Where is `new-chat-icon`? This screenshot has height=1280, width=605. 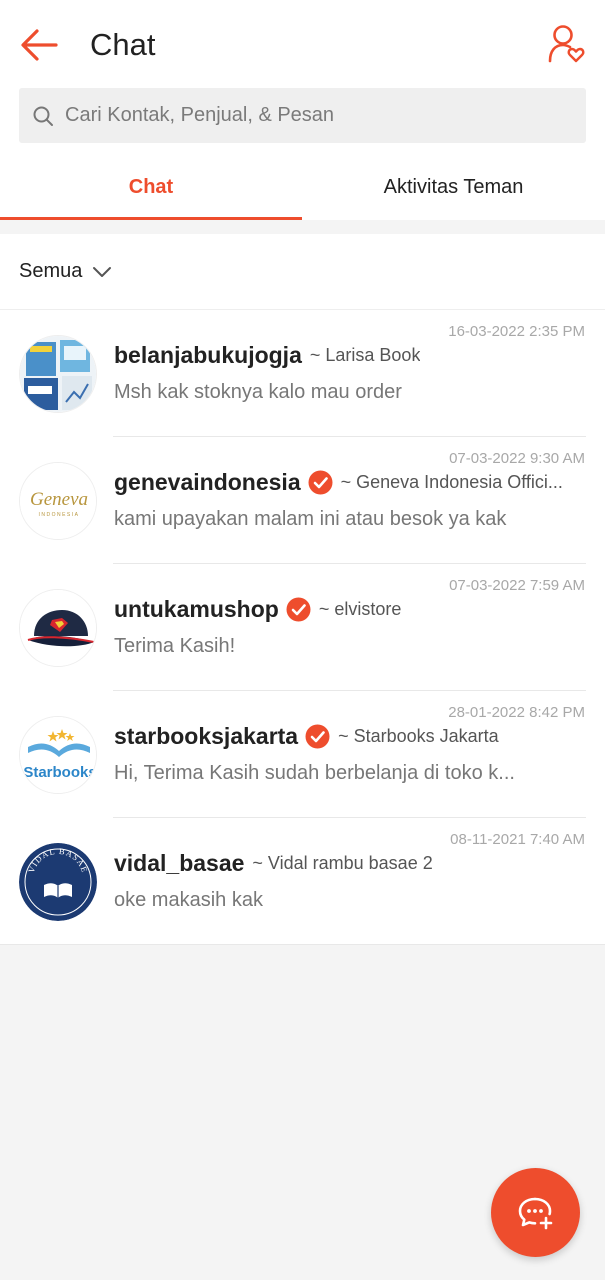
new-chat-icon is located at coordinates (535, 1213).